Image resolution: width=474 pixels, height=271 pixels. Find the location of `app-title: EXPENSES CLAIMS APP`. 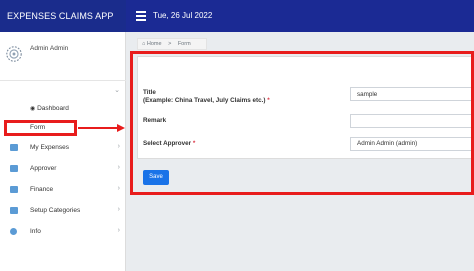

app-title: EXPENSES CLAIMS APP is located at coordinates (63, 16).